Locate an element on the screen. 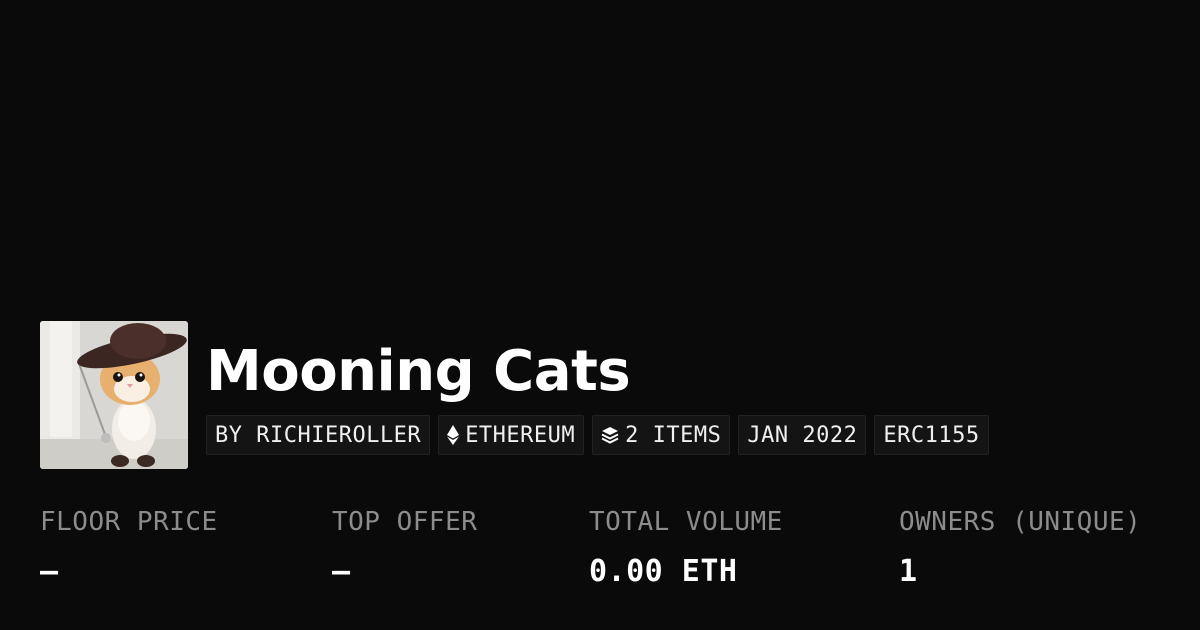 This screenshot has height=630, width=1200. chain-badge: ETHEREUM is located at coordinates (511, 435).